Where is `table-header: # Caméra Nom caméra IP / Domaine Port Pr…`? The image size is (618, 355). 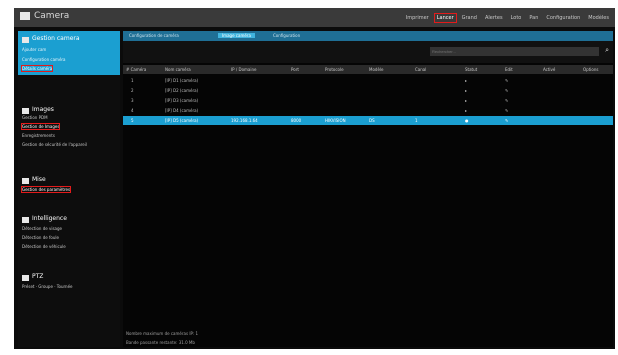
table-header: # Caméra Nom caméra IP / Domaine Port Pr… is located at coordinates (368, 69).